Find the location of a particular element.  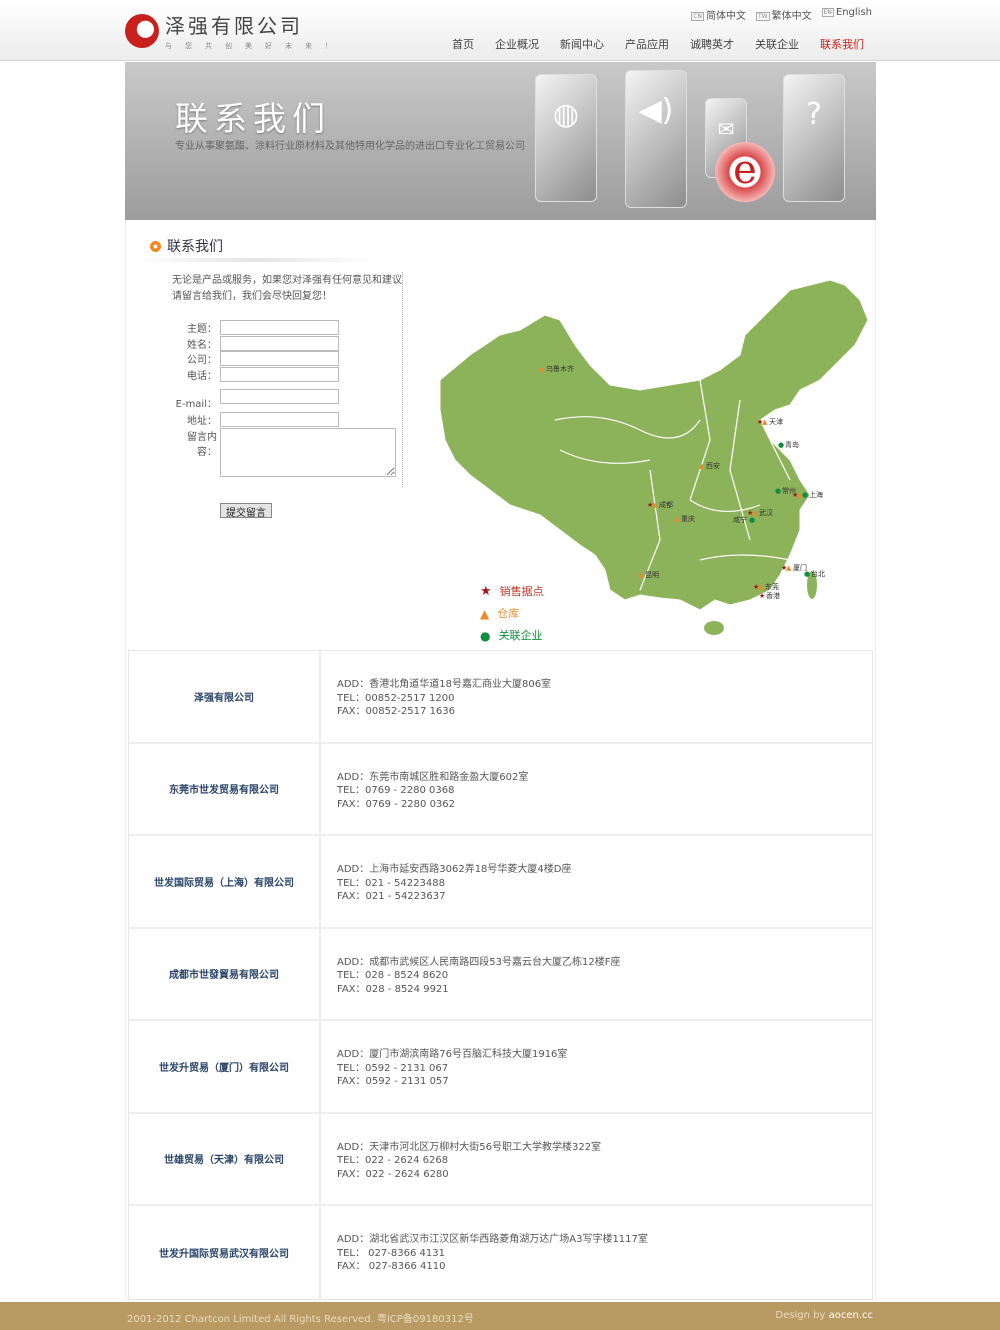

message-row: 留言内容： is located at coordinates (283, 452).